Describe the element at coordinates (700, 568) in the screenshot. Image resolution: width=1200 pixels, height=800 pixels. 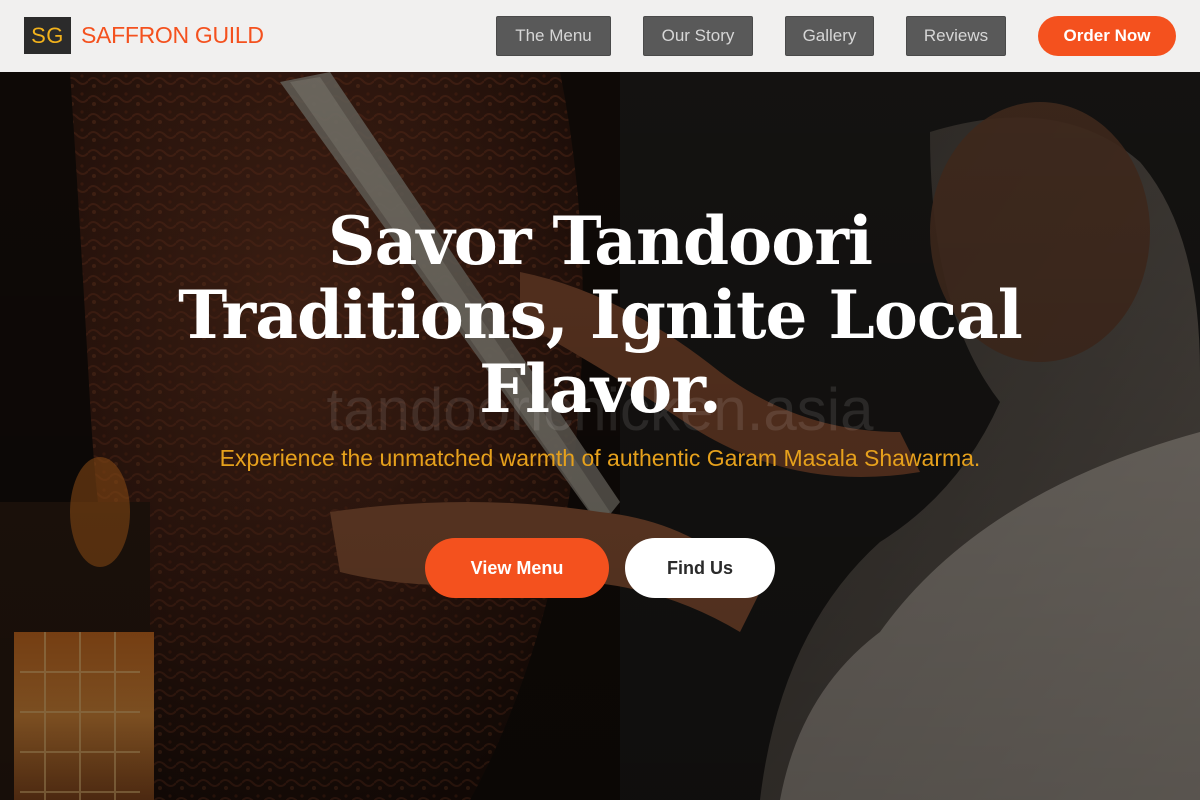
I see `find-us-button: Find Us` at that location.